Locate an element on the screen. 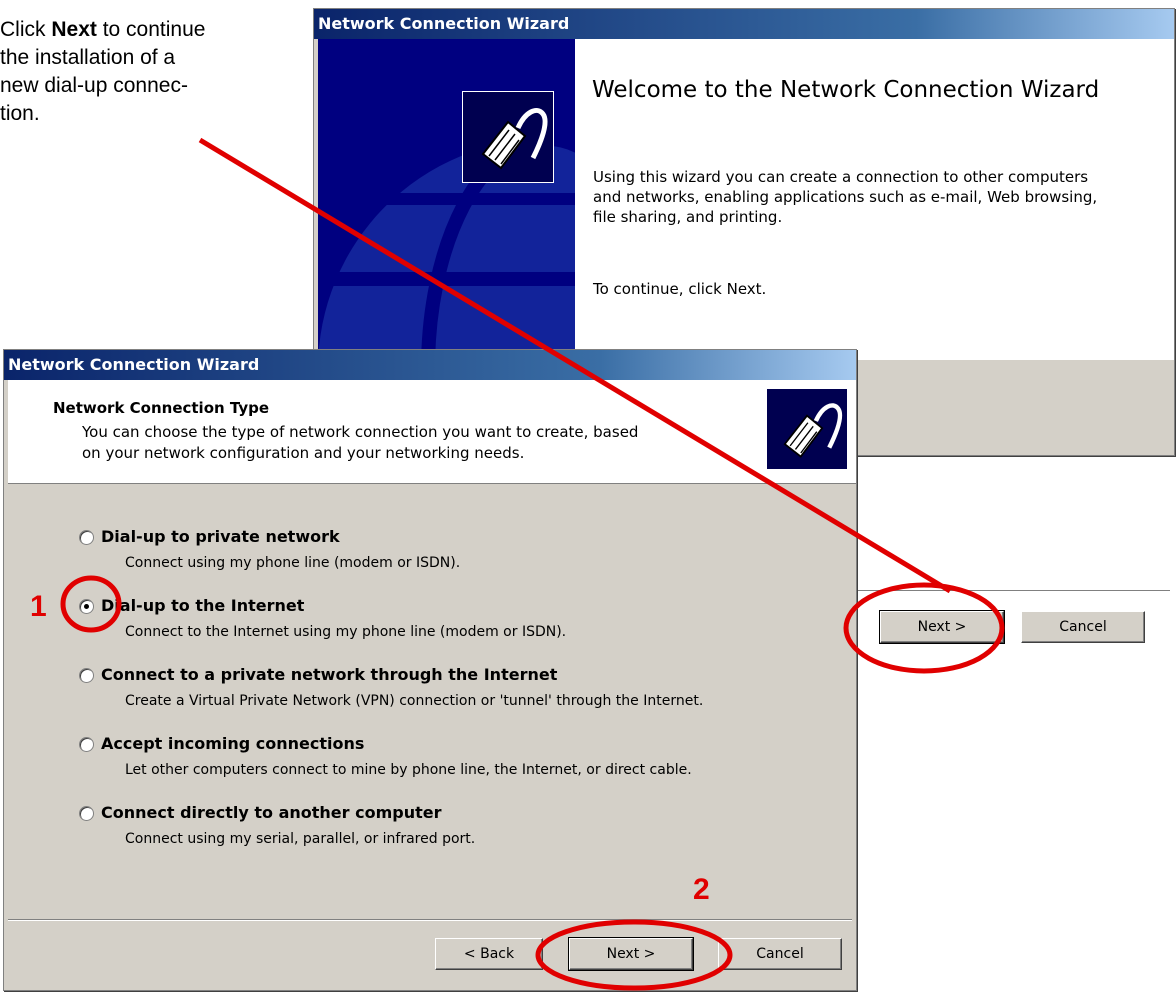 The image size is (1176, 992). radio-accept-incoming is located at coordinates (86, 744).